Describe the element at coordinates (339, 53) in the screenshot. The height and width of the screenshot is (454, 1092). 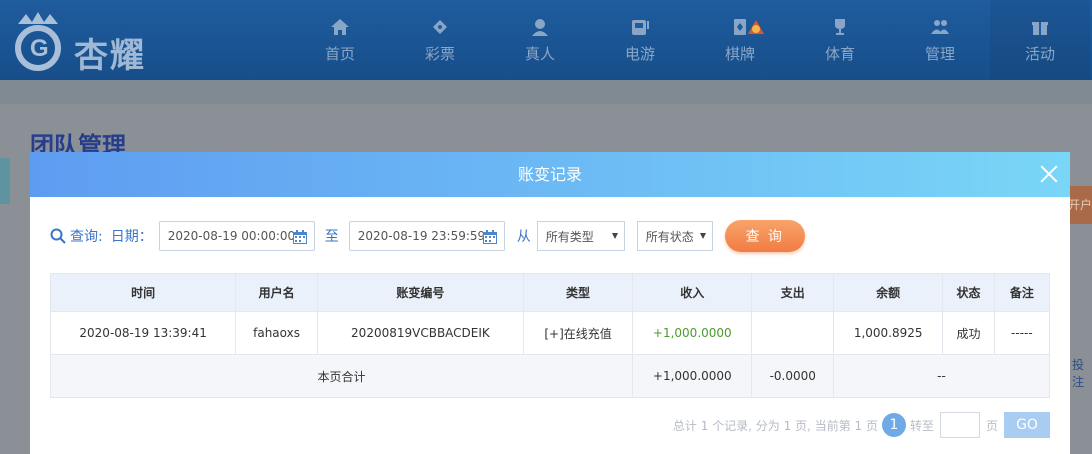
I see `nav-label: 首页` at that location.